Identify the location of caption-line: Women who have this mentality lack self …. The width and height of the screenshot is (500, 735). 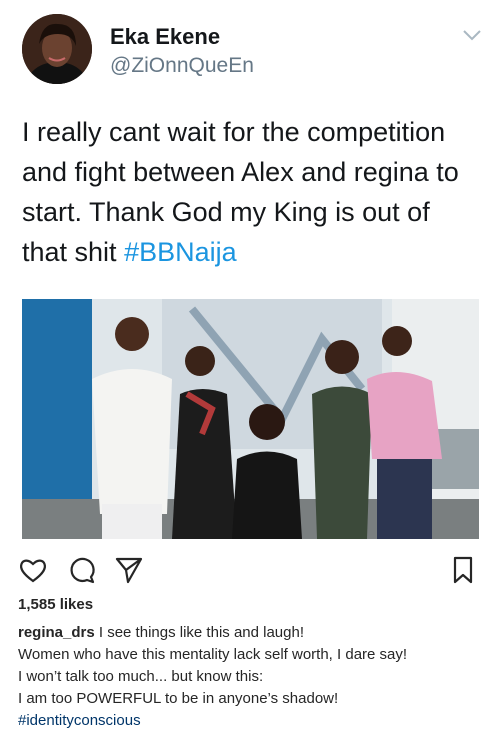
(213, 654).